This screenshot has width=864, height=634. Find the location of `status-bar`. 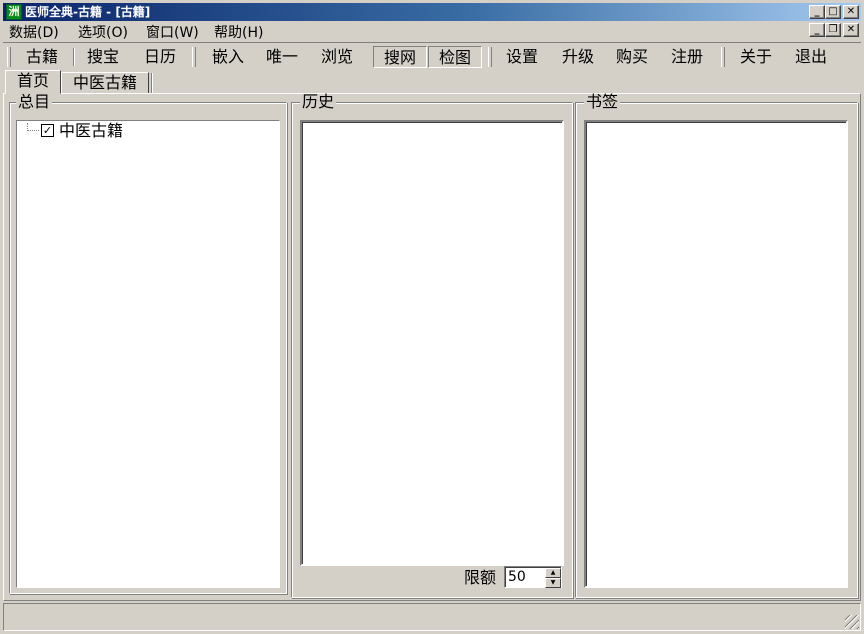

status-bar is located at coordinates (432, 616).